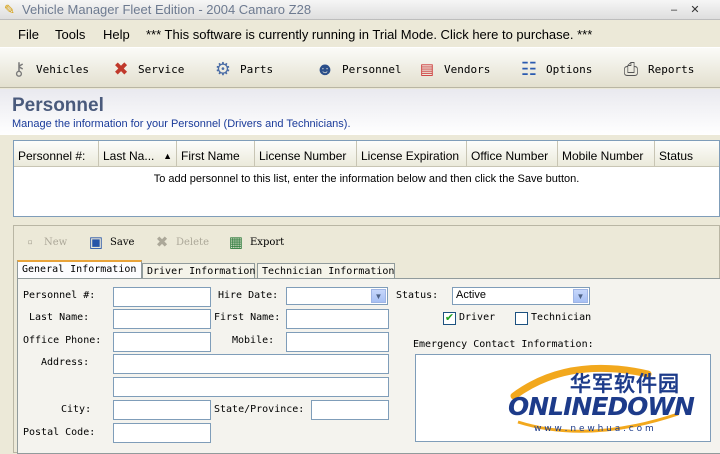 Image resolution: width=720 pixels, height=454 pixels. What do you see at coordinates (247, 317) in the screenshot?
I see `first-name-label: First Name:` at bounding box center [247, 317].